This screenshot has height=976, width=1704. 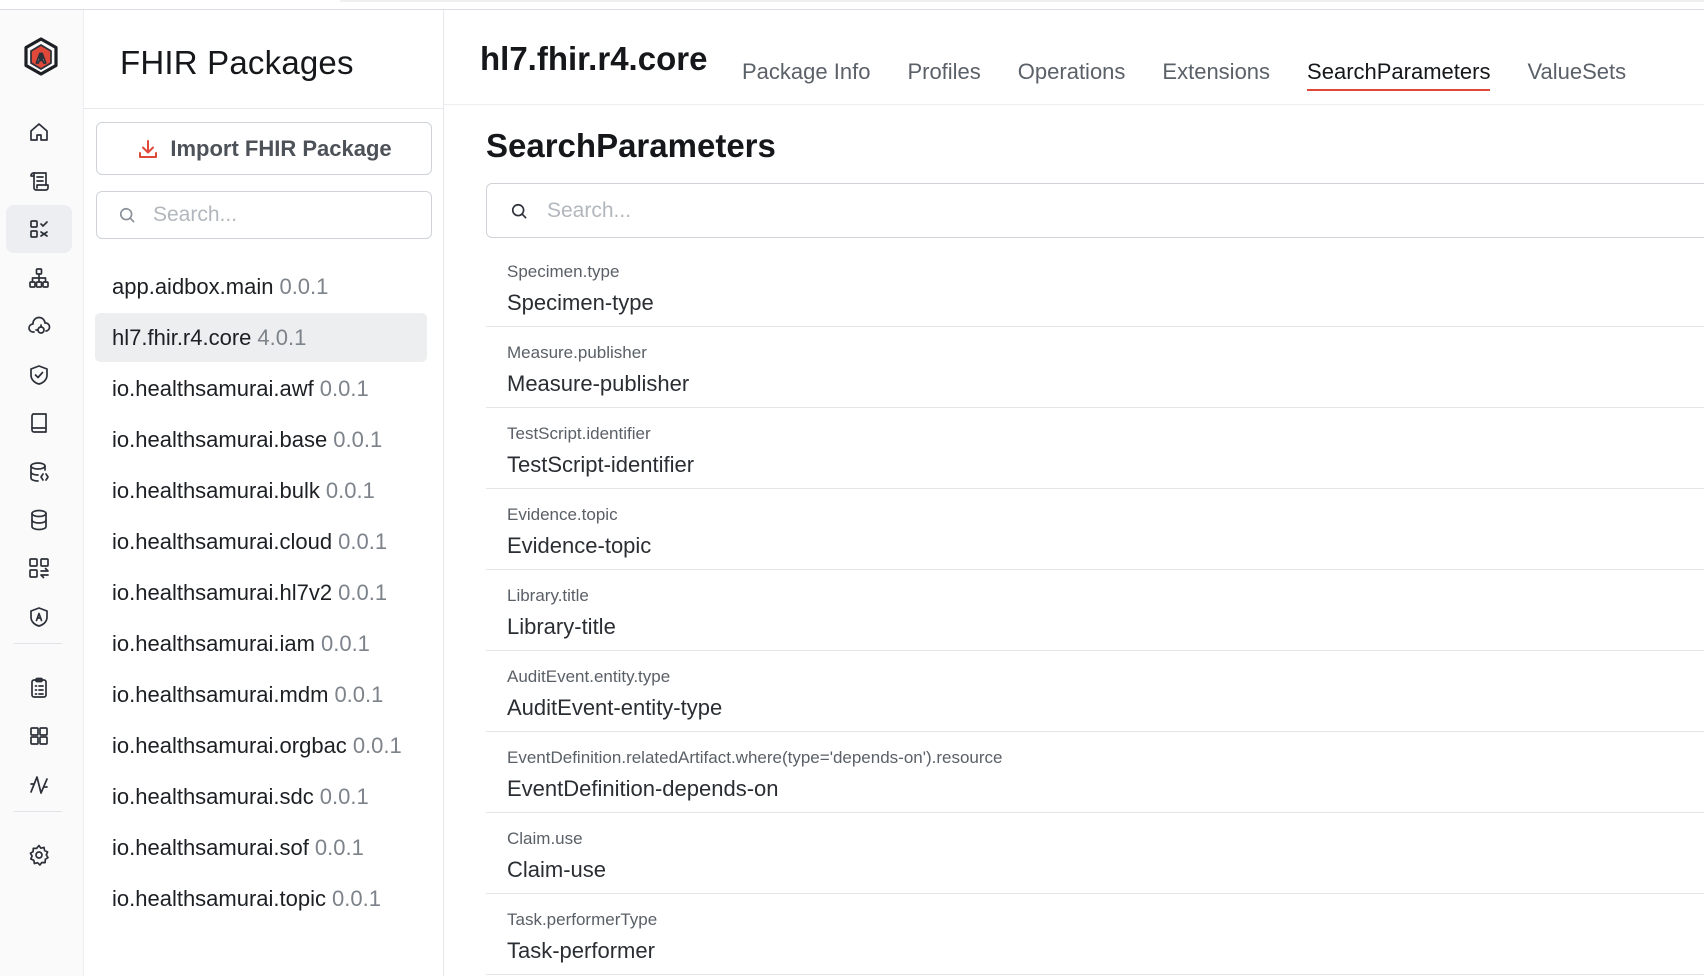 What do you see at coordinates (1095, 286) in the screenshot?
I see `search-parameter-row: Specimen.type Specimen-type` at bounding box center [1095, 286].